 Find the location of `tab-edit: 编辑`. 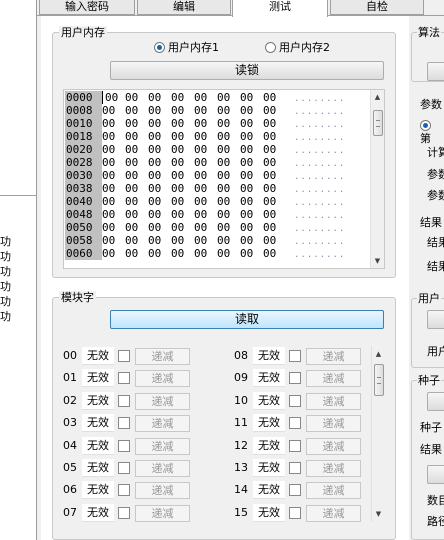

tab-edit: 编辑 is located at coordinates (184, 7).